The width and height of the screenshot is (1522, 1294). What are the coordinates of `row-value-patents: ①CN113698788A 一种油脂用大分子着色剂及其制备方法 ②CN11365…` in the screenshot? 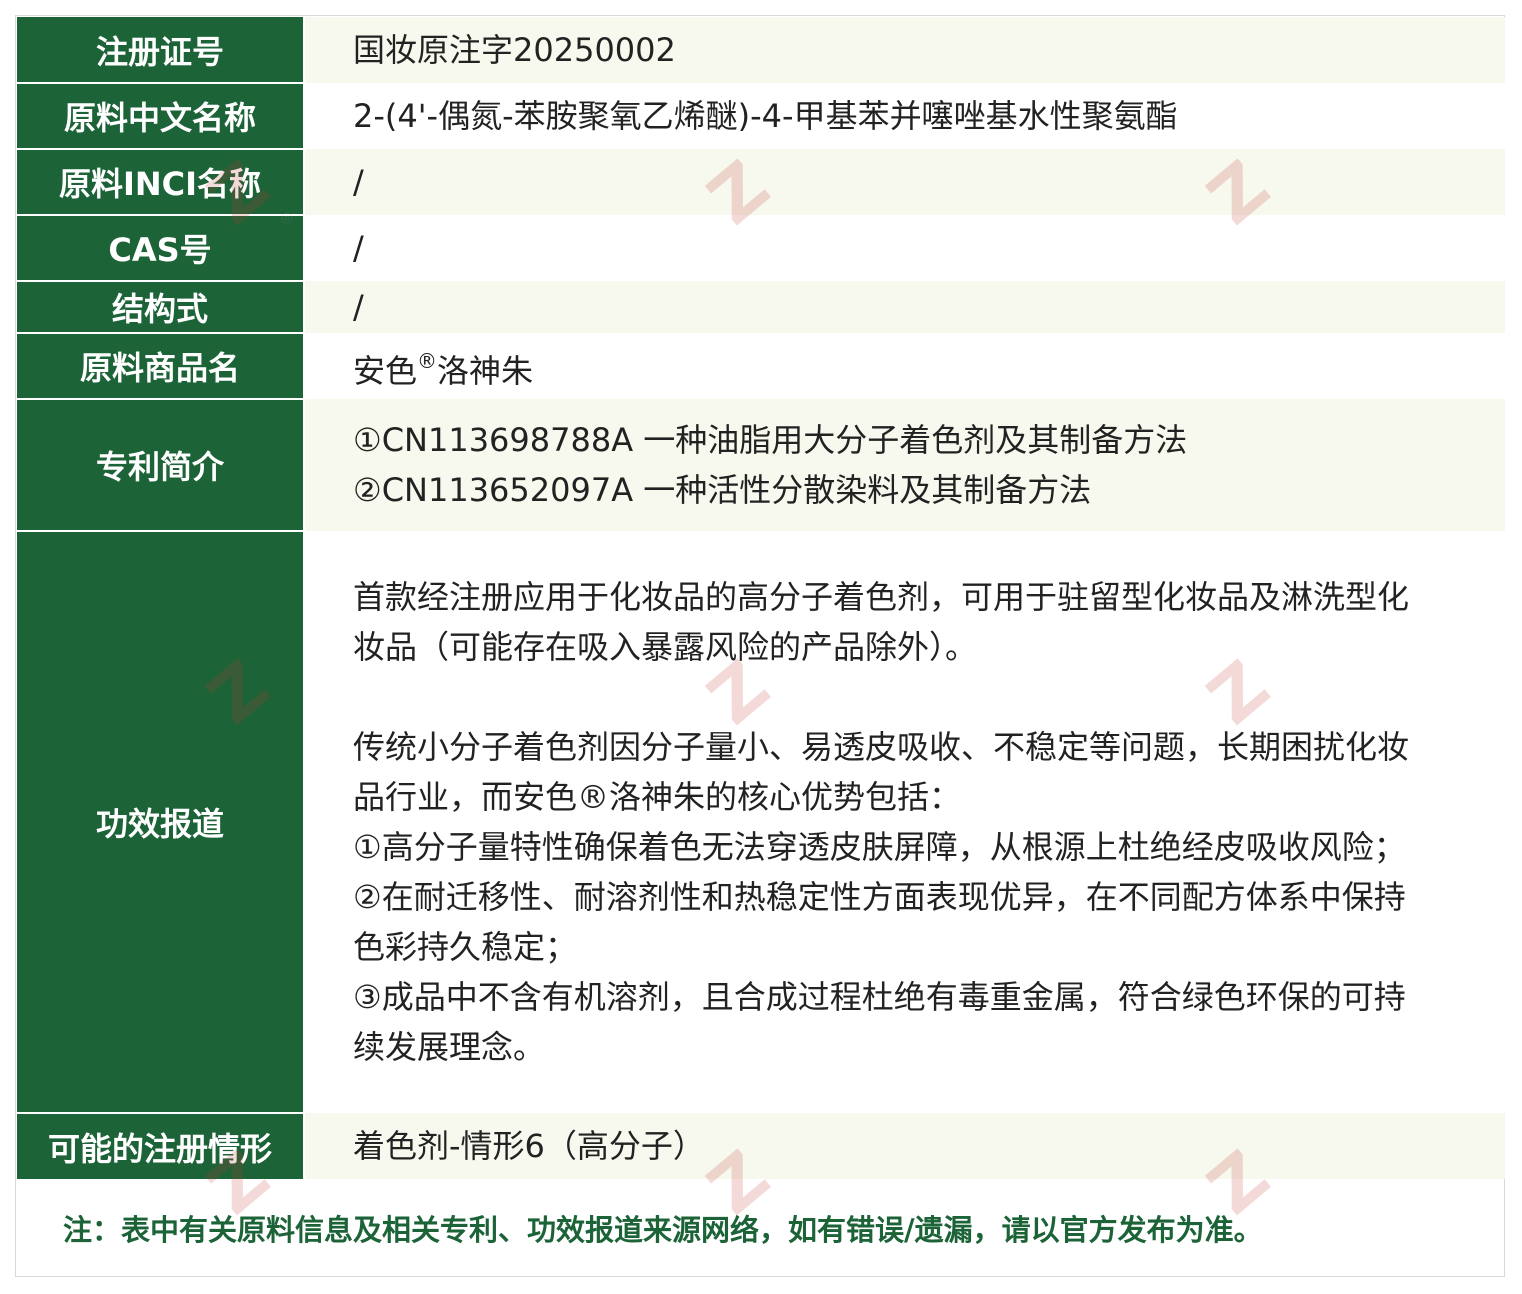 It's located at (904, 465).